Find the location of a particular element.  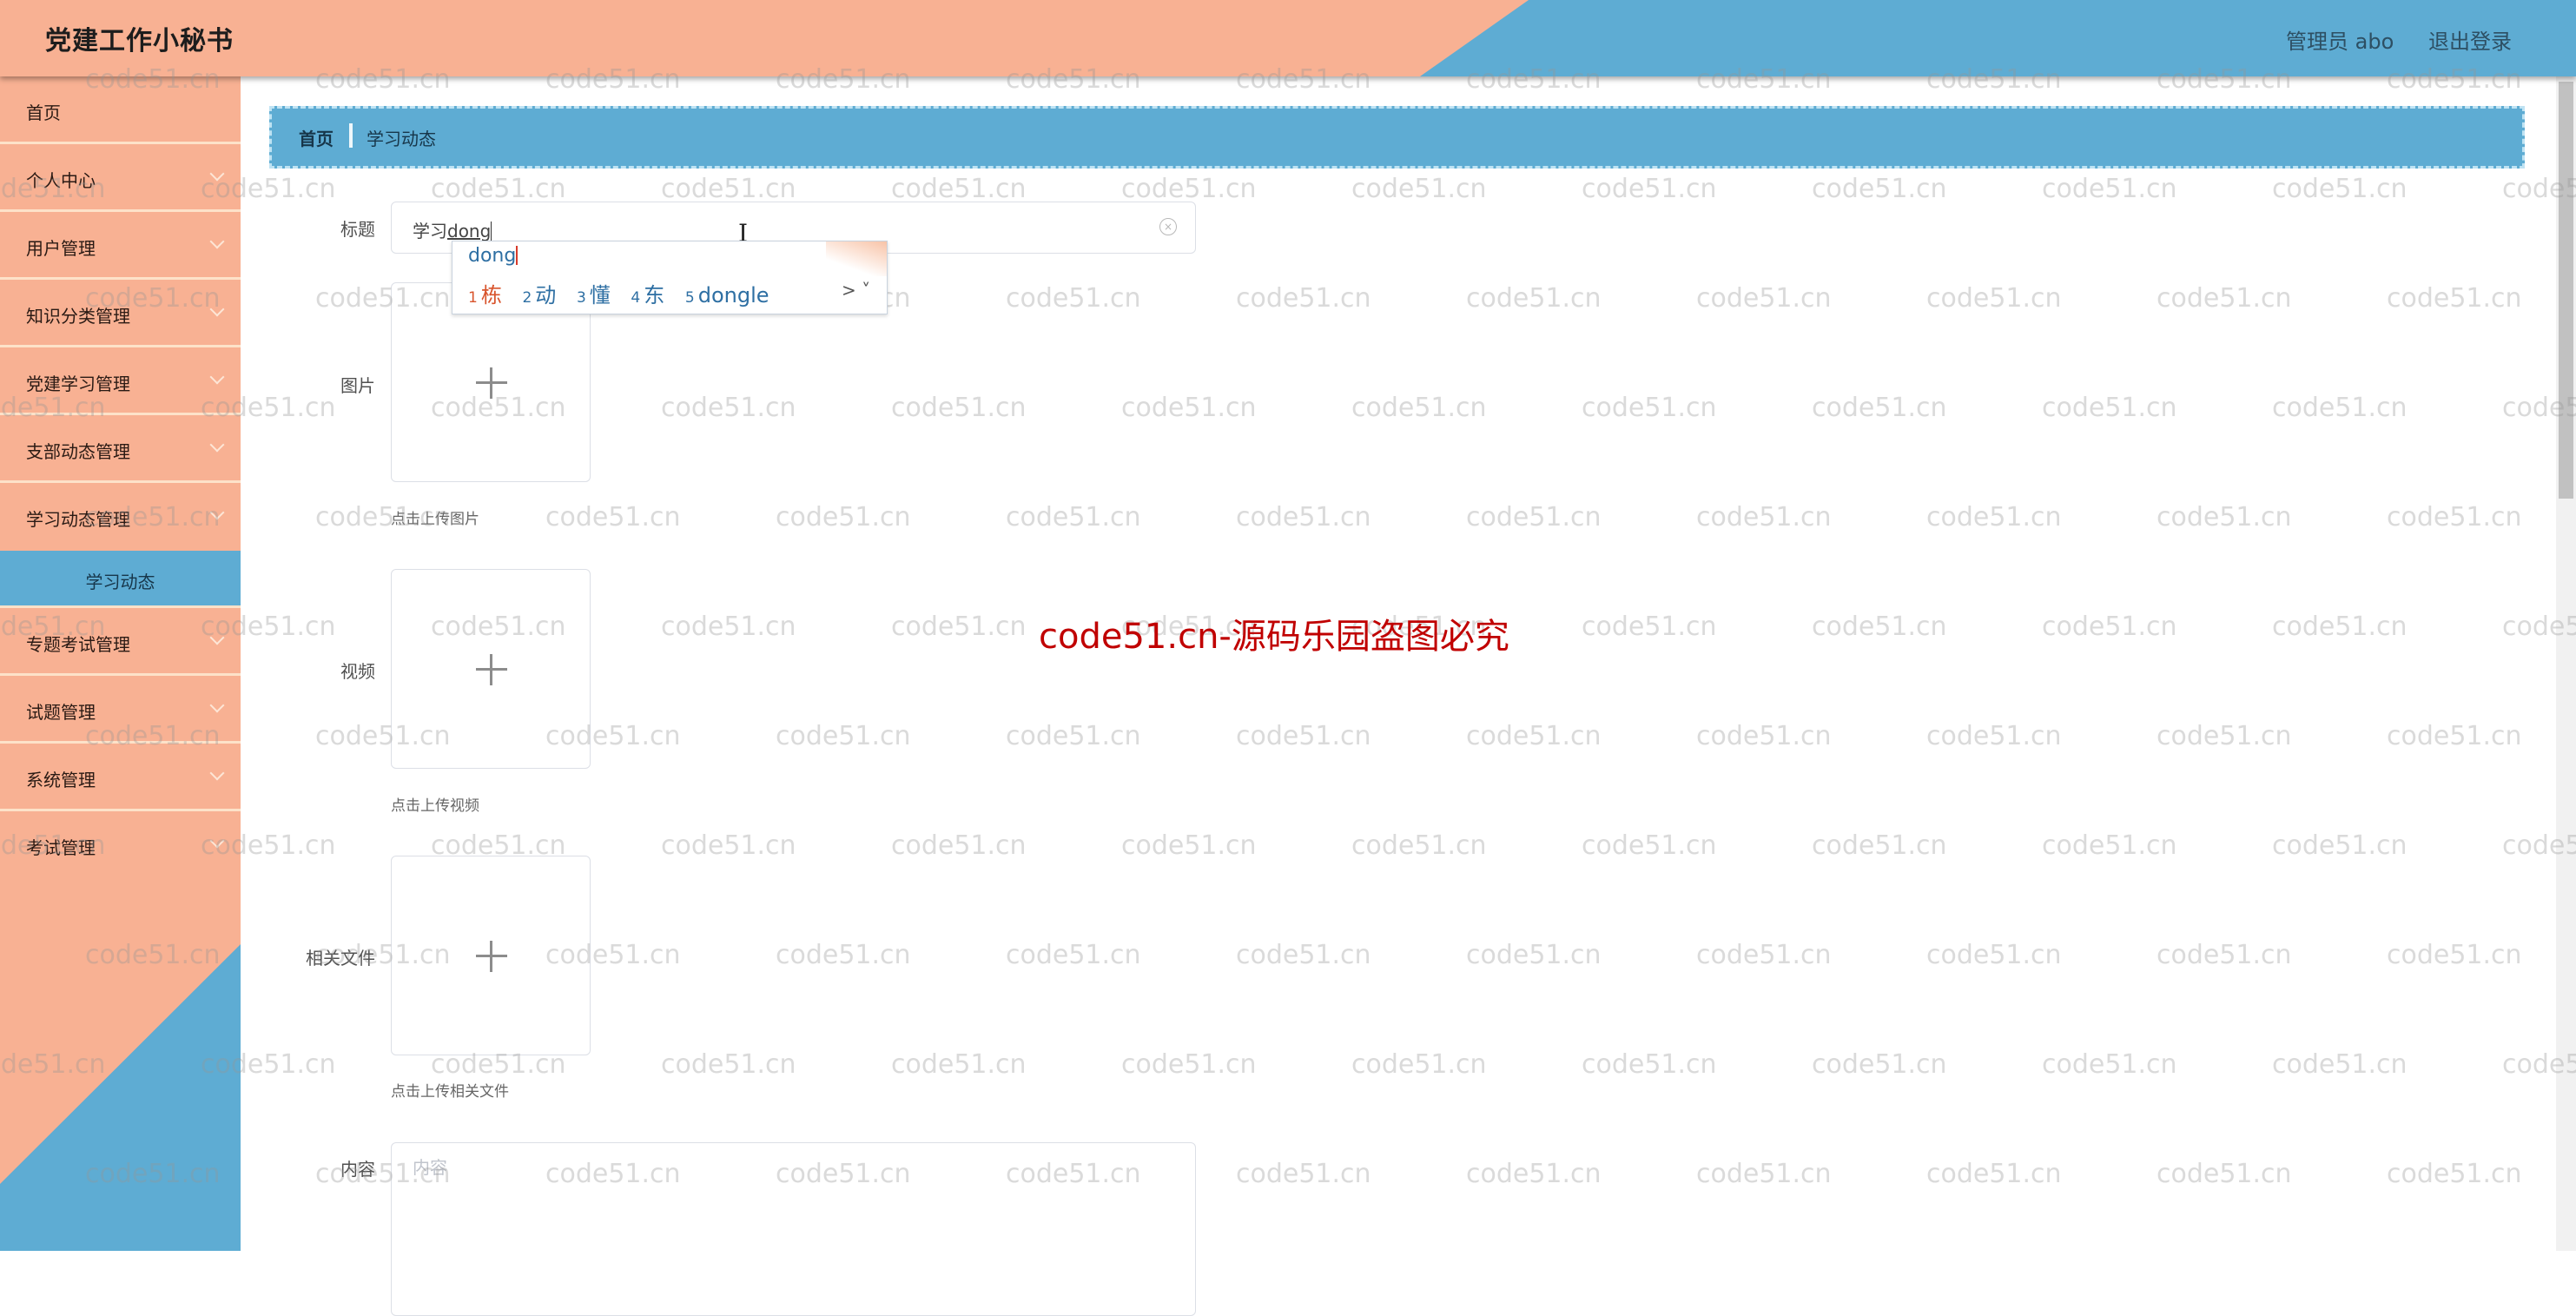

sidebar-item-label: 学习动态管理 is located at coordinates (78, 519).